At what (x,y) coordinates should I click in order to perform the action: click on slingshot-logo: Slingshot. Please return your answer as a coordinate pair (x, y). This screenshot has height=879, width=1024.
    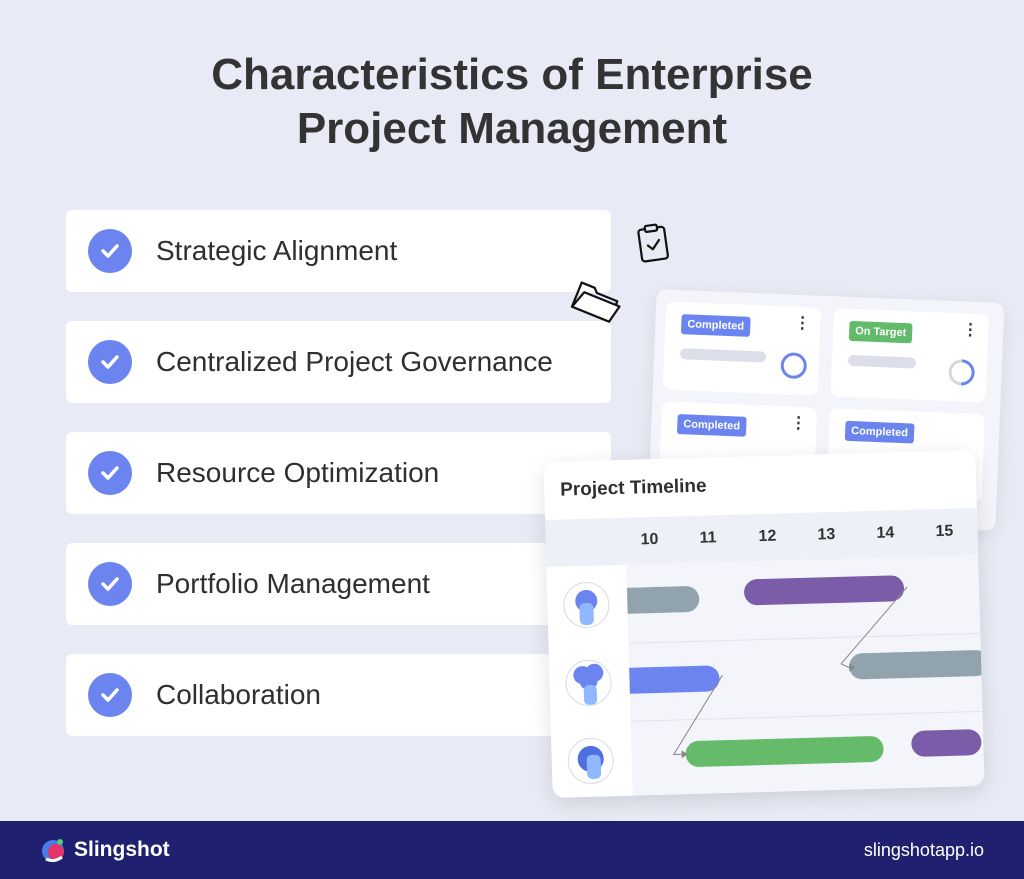
    Looking at the image, I should click on (105, 850).